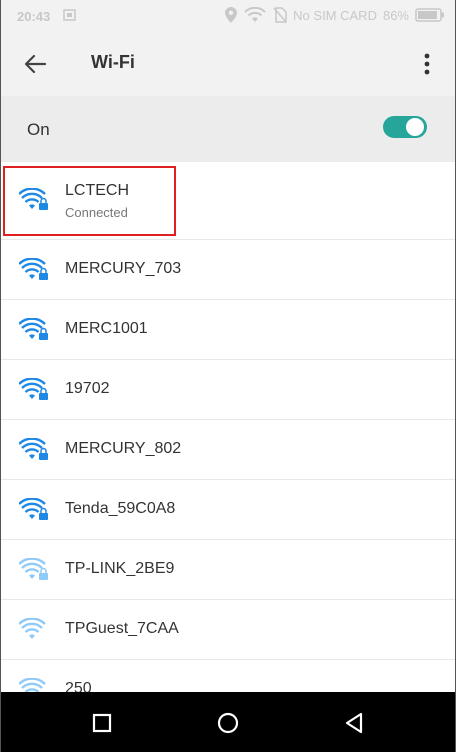 This screenshot has height=752, width=456. I want to click on highlight-box, so click(89, 201).